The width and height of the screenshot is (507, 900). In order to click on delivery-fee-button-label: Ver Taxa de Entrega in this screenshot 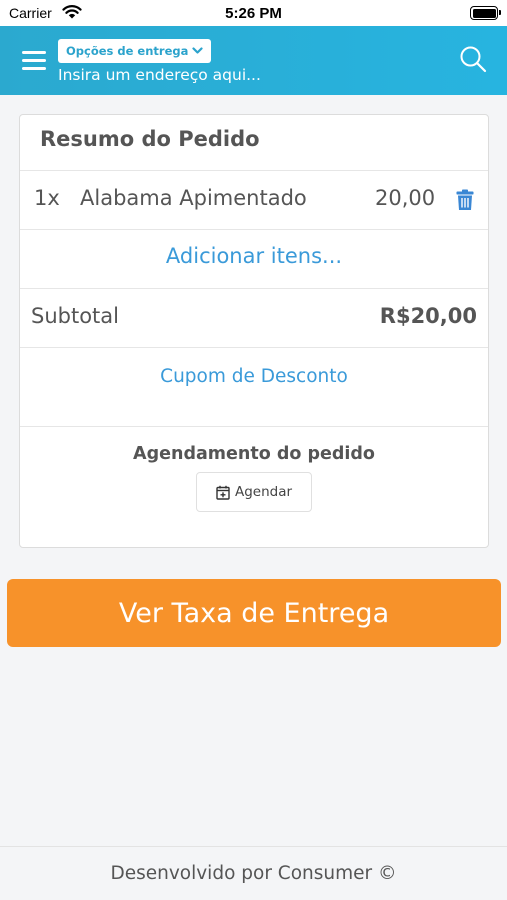, I will do `click(254, 613)`.